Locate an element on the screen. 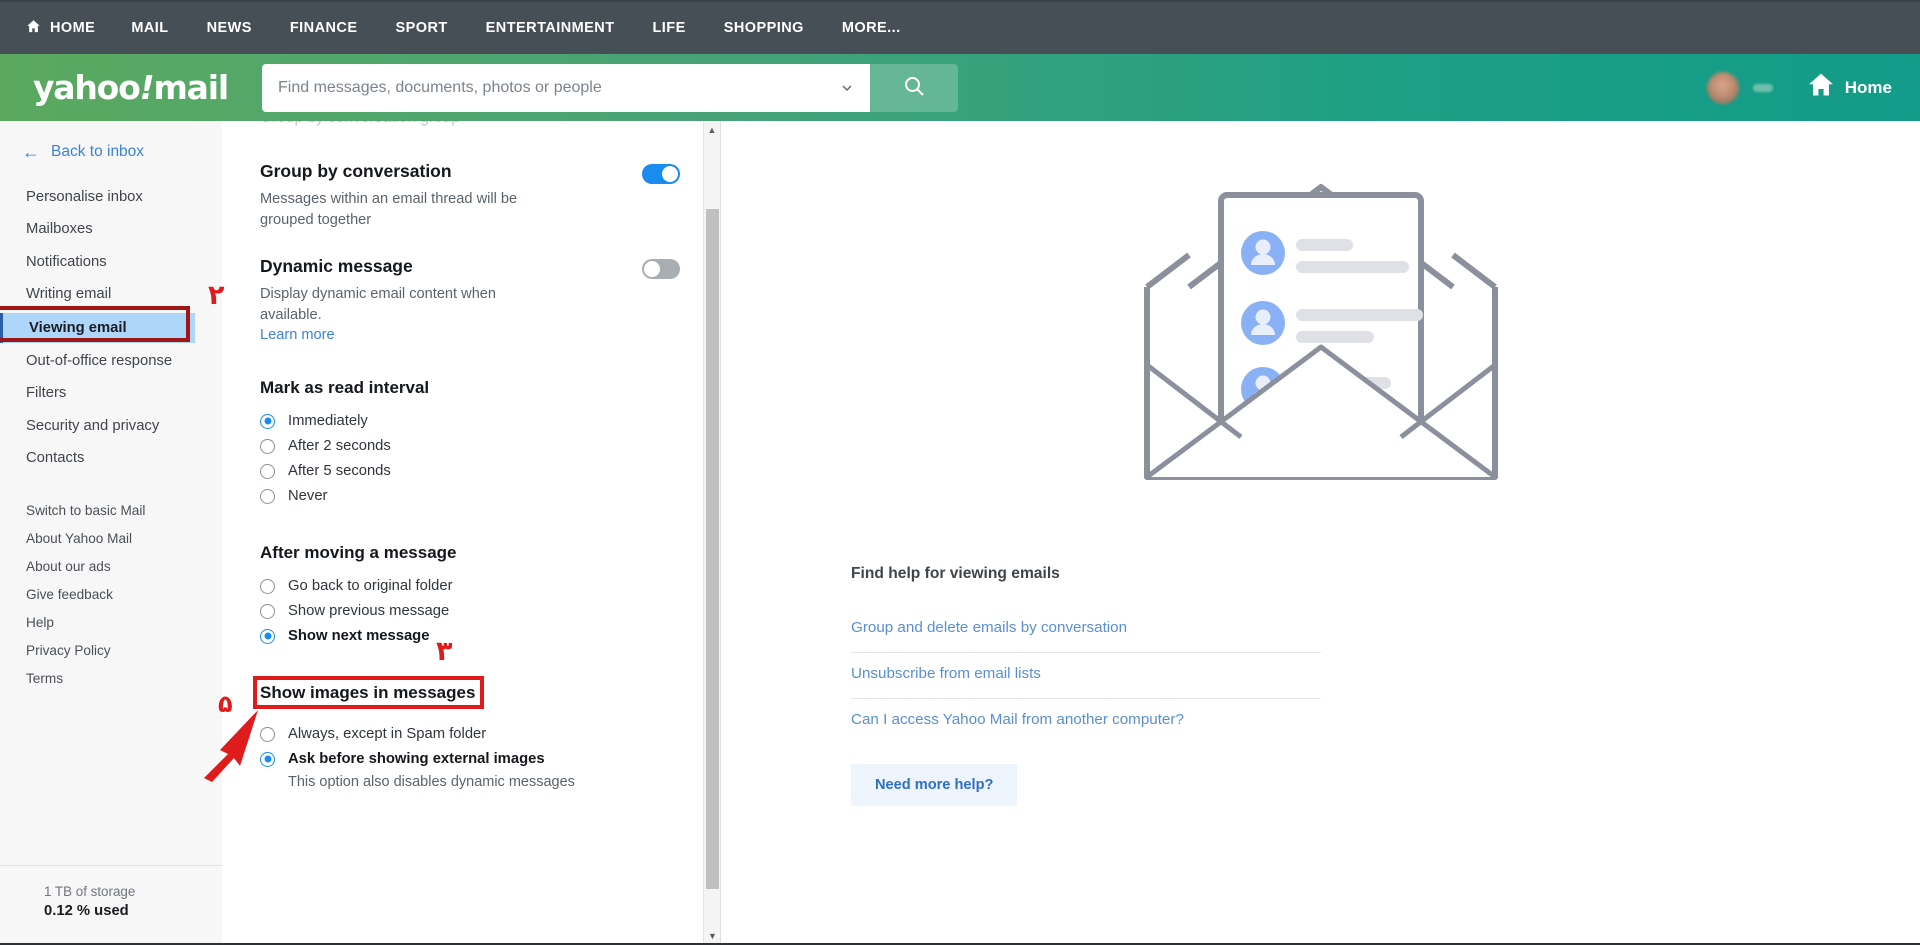 This screenshot has width=1920, height=945. radio-row-after-5-seconds: After 5 seconds is located at coordinates (470, 471).